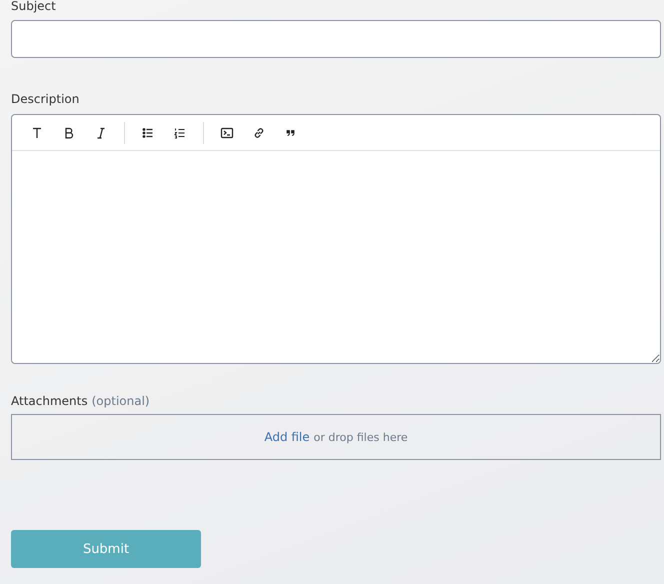 This screenshot has width=664, height=584. Describe the element at coordinates (336, 39) in the screenshot. I see `subject-field` at that location.